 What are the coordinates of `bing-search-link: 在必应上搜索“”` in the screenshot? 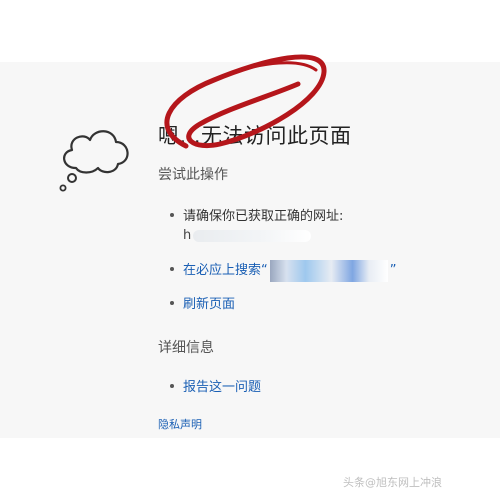 It's located at (290, 270).